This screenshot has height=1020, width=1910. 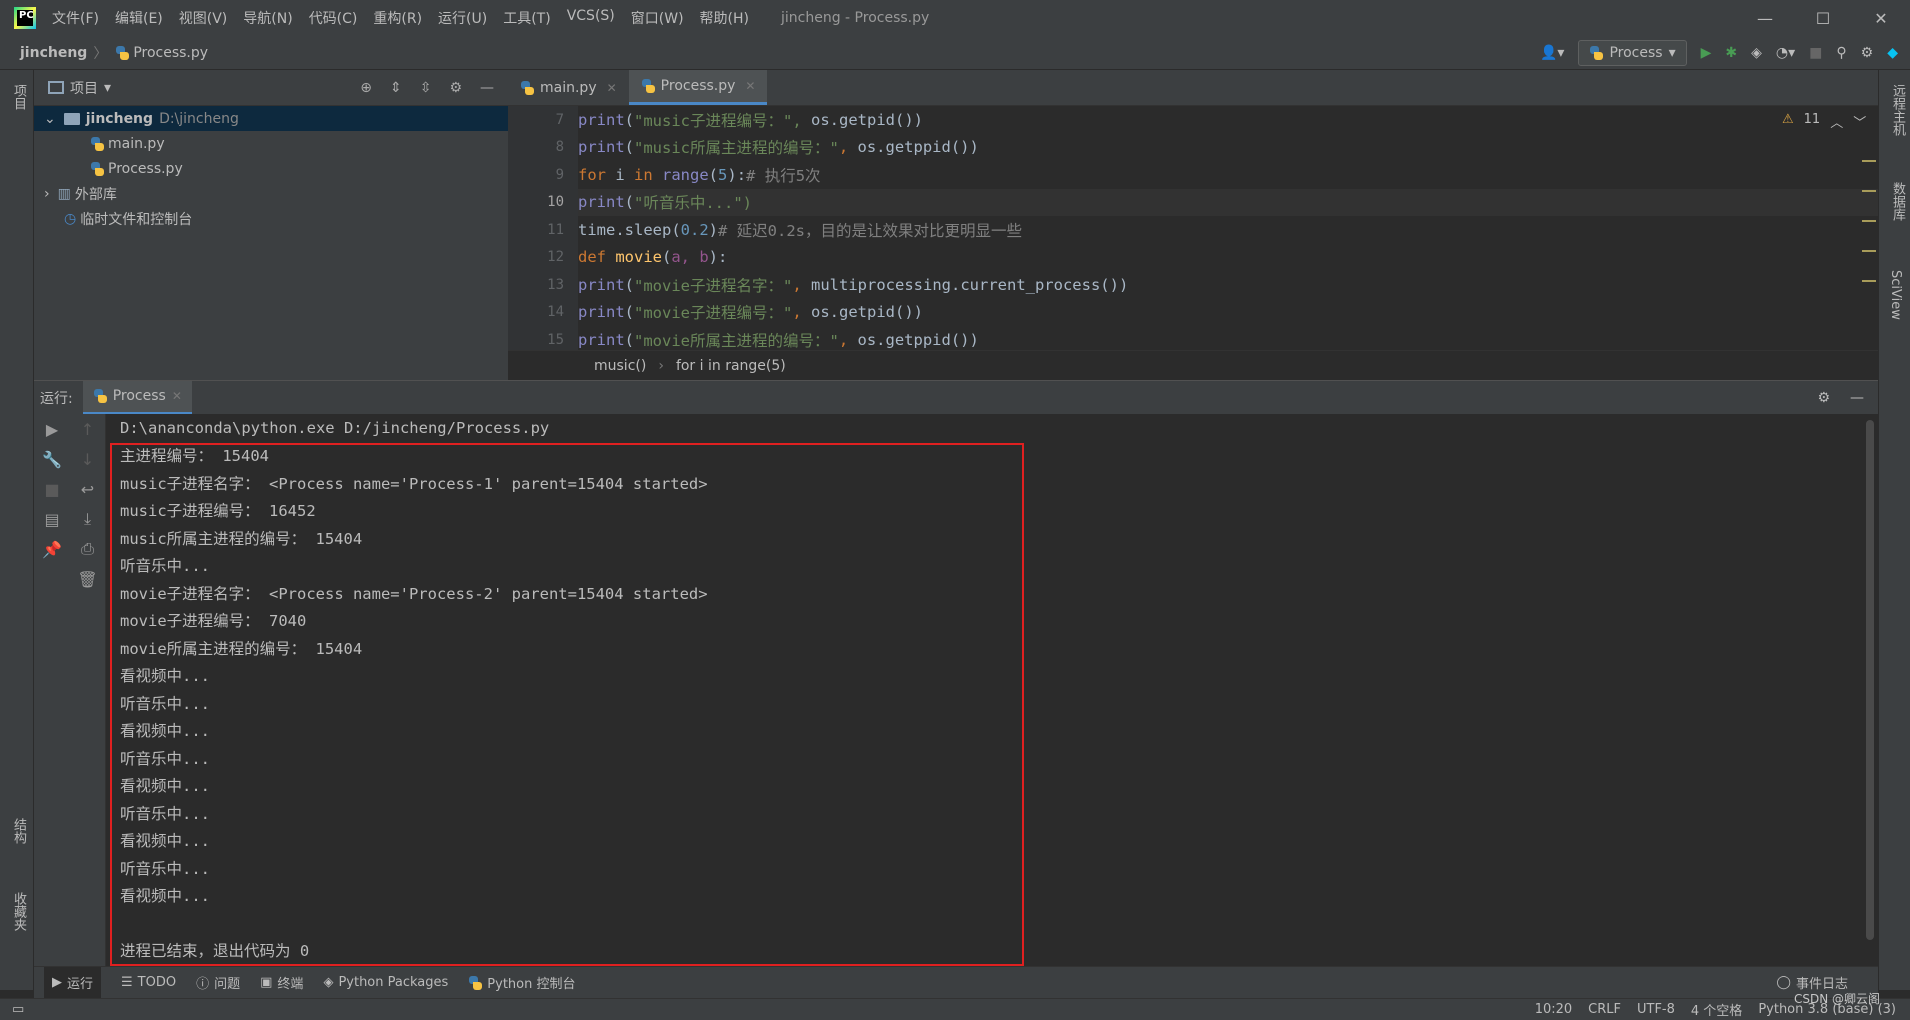 I want to click on chevron-down-icon: ⌄, so click(x=50, y=119).